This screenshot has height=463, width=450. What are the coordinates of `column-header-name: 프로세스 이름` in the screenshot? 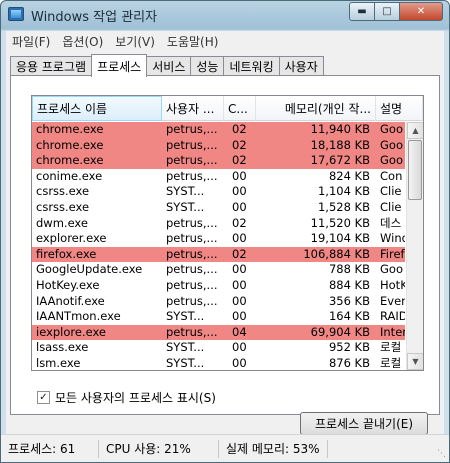 It's located at (97, 108).